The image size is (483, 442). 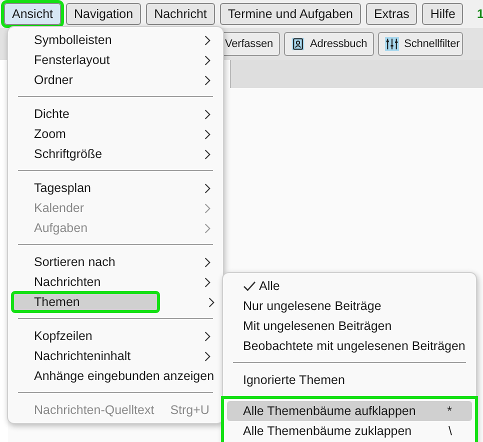 What do you see at coordinates (115, 80) in the screenshot?
I see `menu-item: Ordner` at bounding box center [115, 80].